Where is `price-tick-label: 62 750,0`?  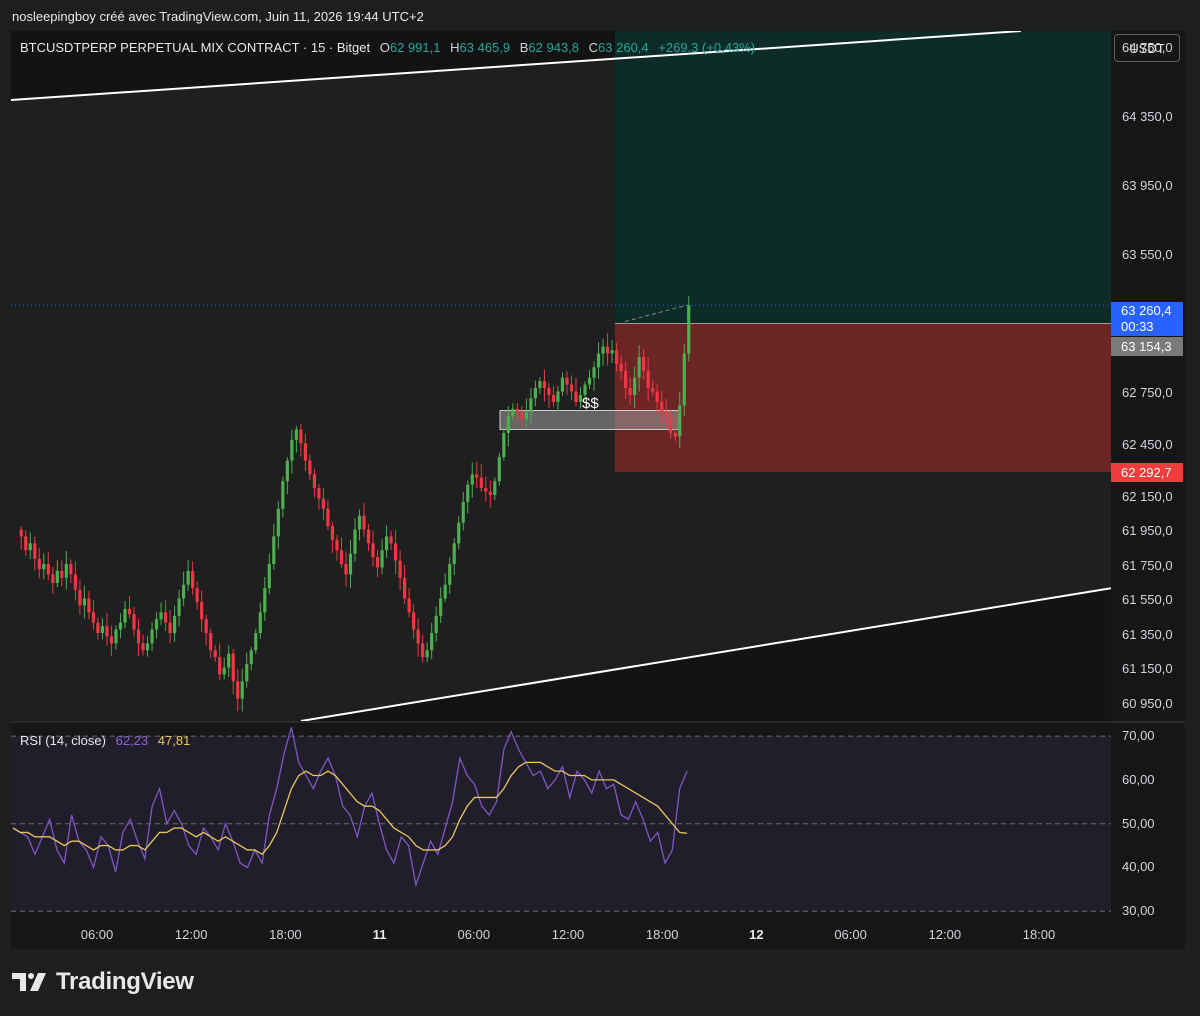 price-tick-label: 62 750,0 is located at coordinates (1147, 393).